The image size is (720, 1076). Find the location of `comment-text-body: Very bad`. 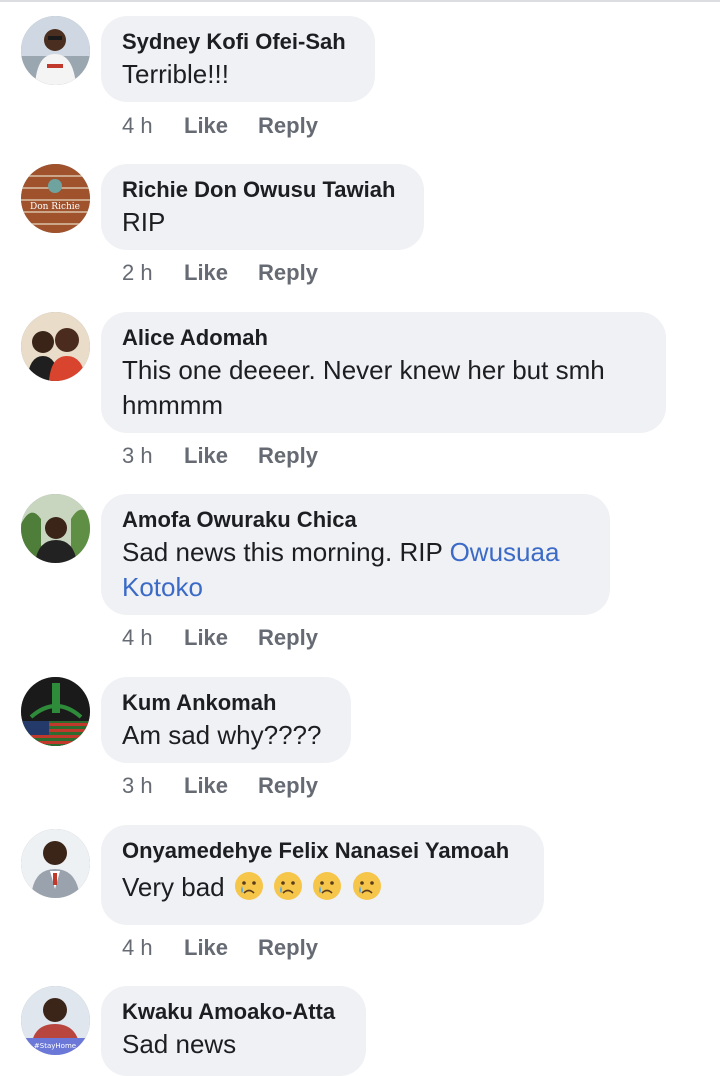

comment-text-body: Very bad is located at coordinates (173, 887).